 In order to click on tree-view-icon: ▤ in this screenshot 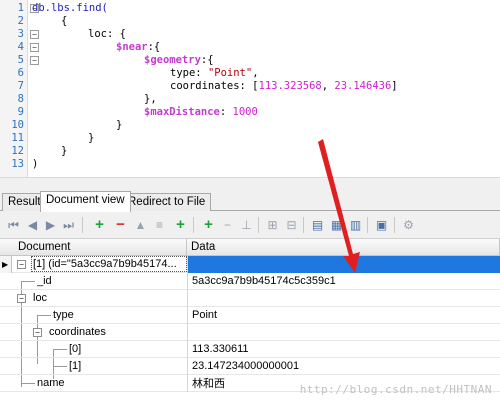, I will do `click(317, 225)`.